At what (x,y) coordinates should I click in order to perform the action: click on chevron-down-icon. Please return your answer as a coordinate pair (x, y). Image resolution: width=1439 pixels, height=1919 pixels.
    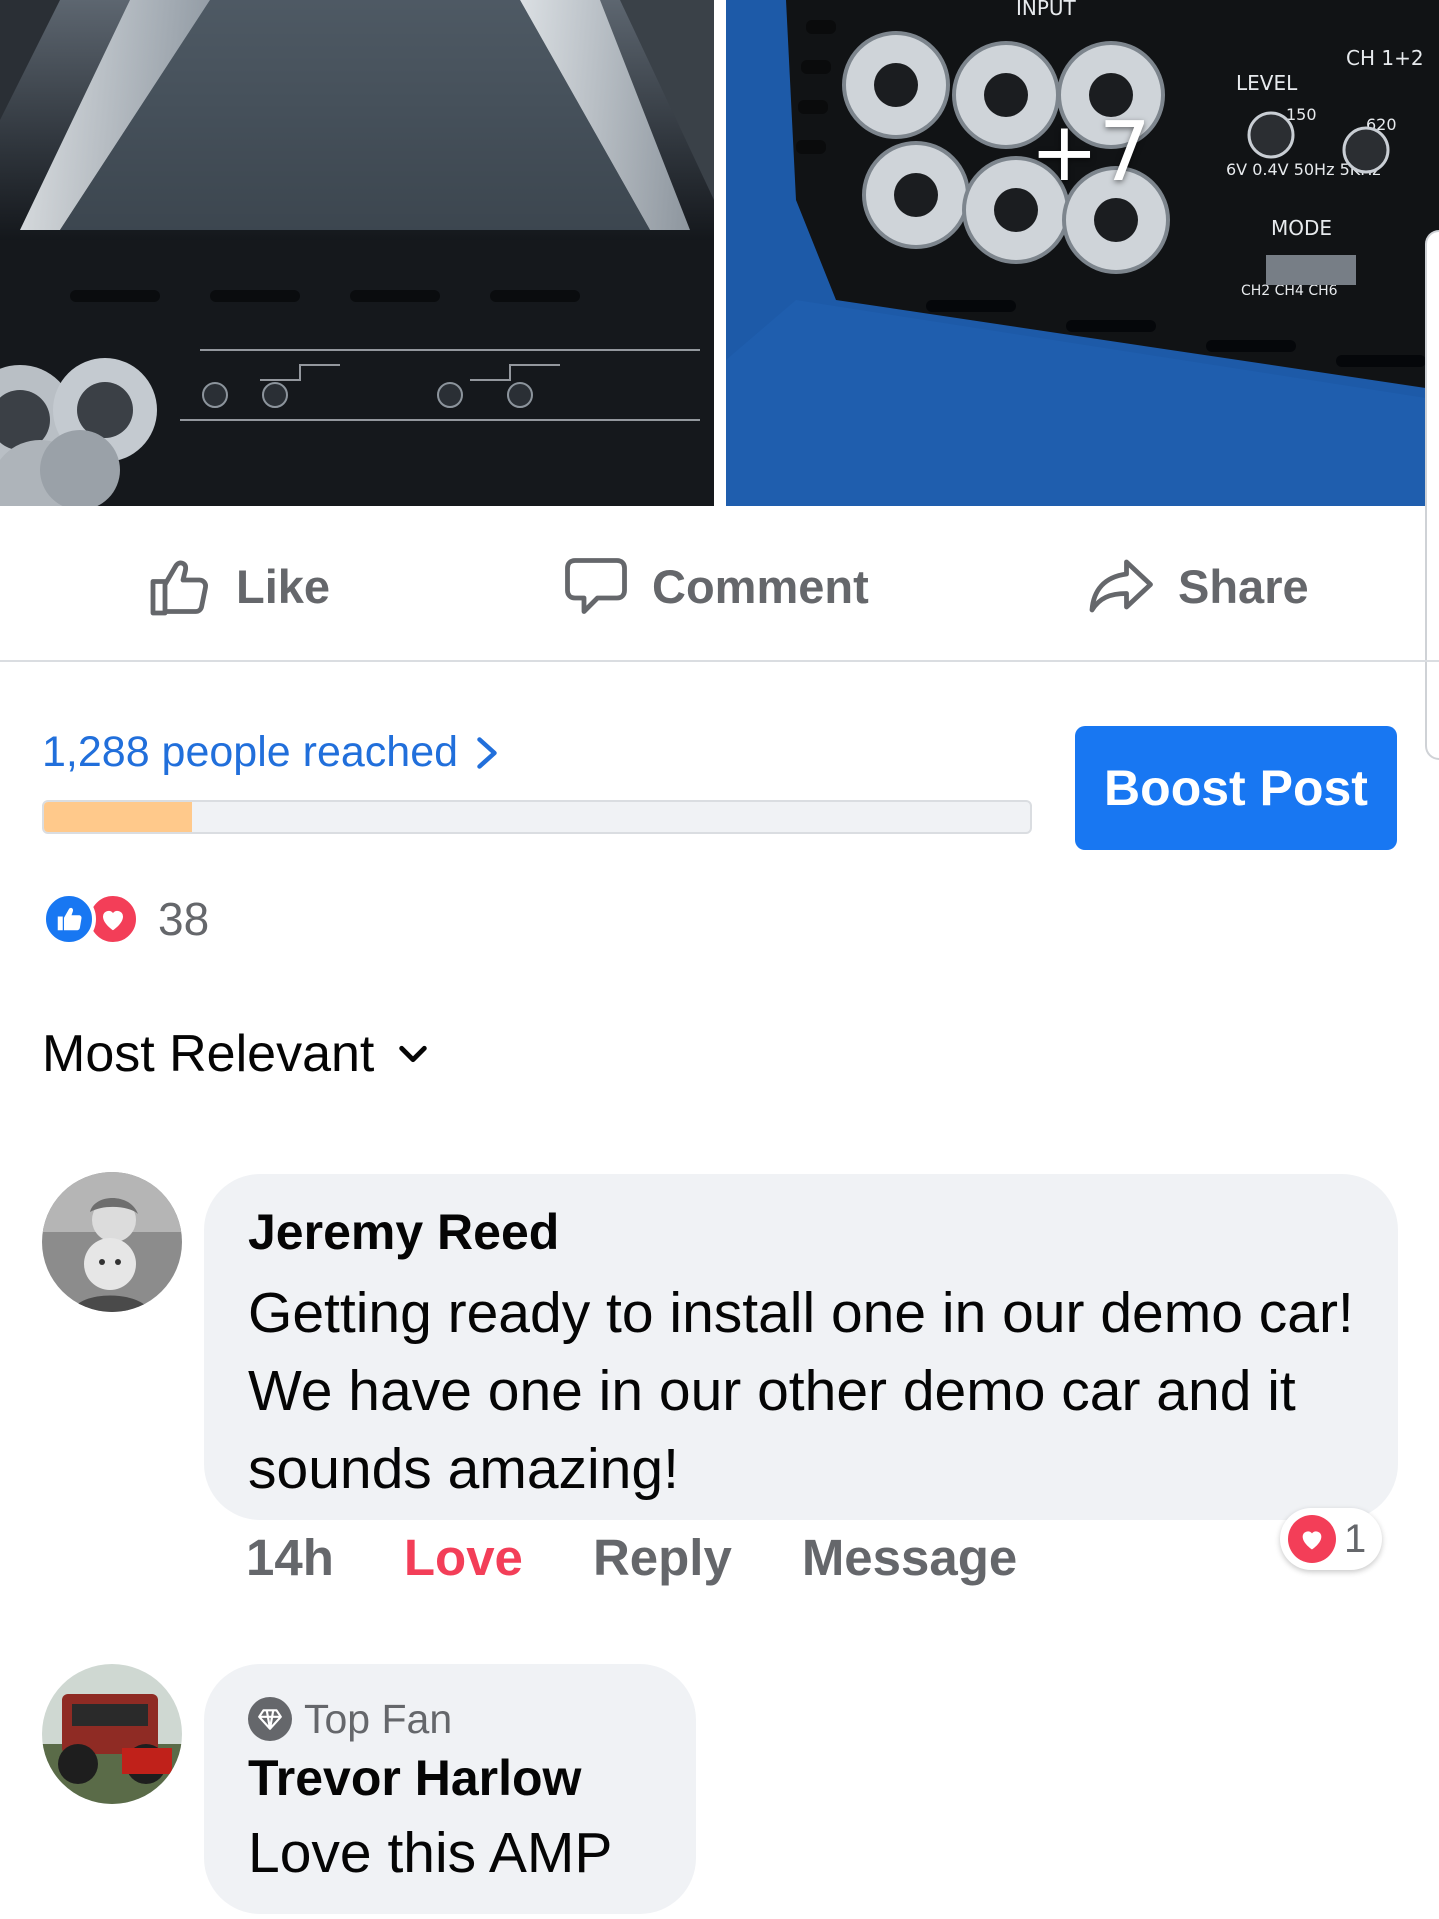
    Looking at the image, I should click on (413, 1054).